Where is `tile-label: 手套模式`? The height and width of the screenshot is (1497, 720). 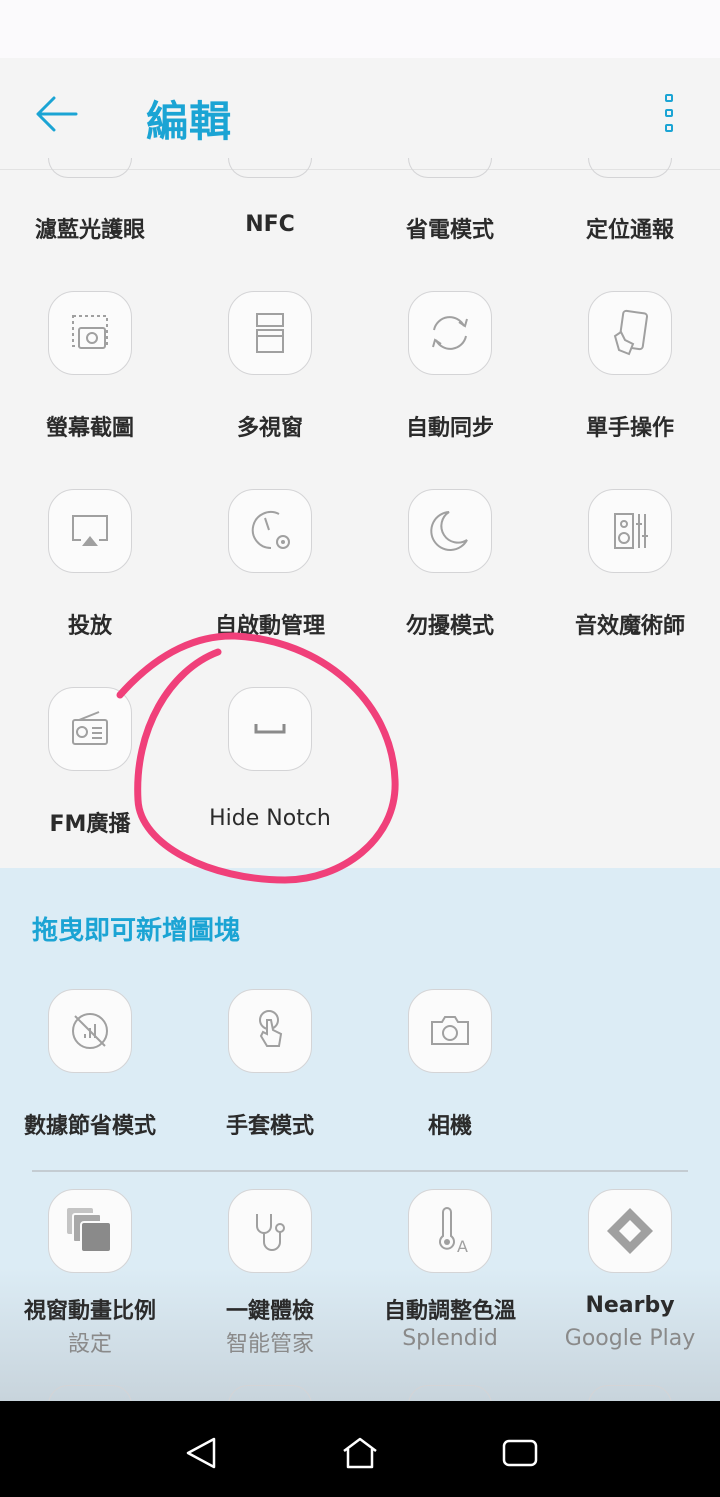 tile-label: 手套模式 is located at coordinates (269, 1126).